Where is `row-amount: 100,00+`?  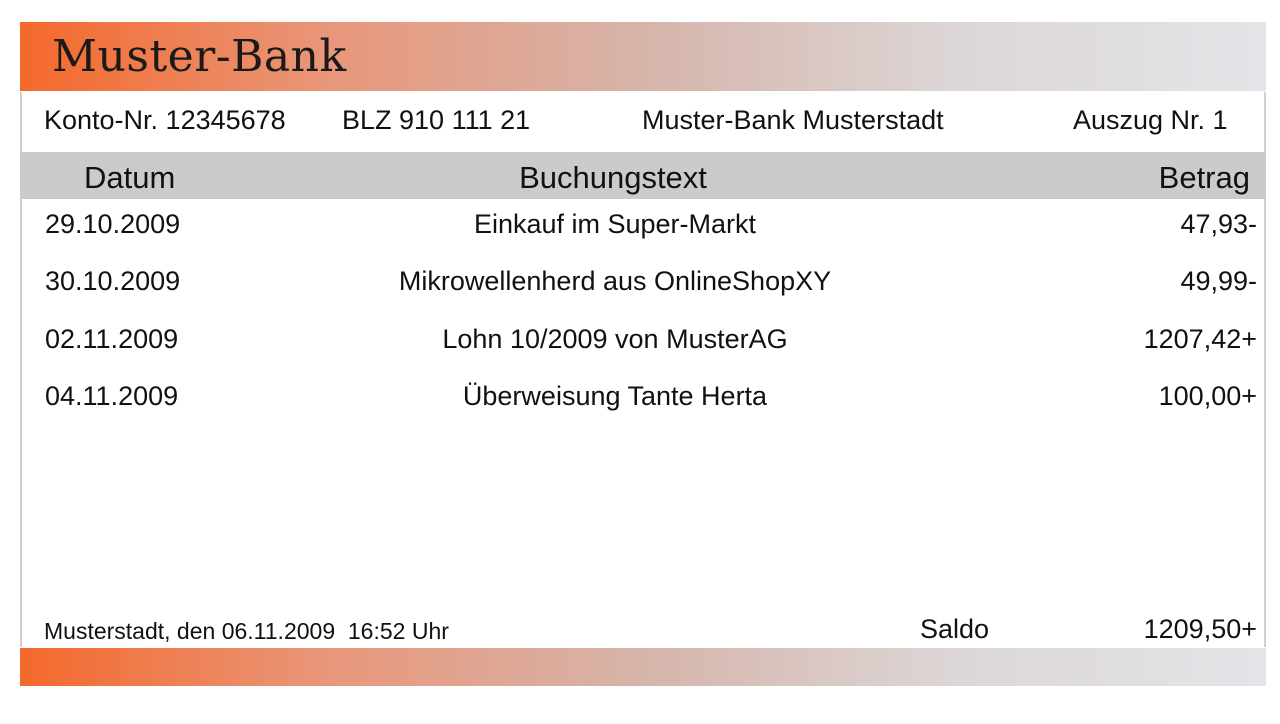 row-amount: 100,00+ is located at coordinates (1207, 396).